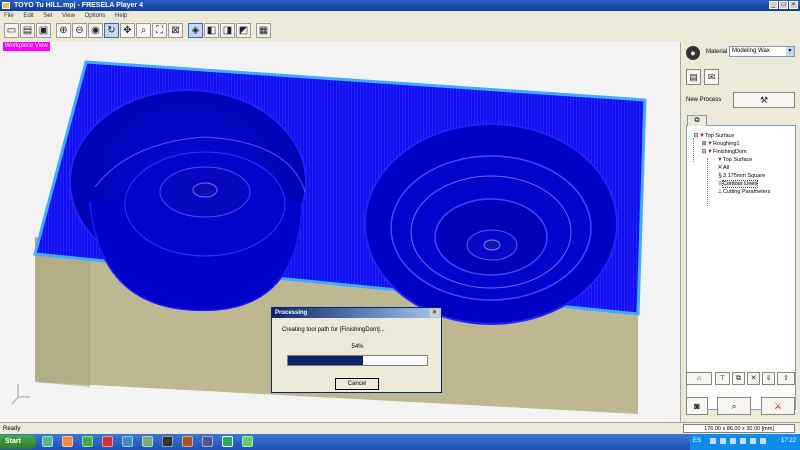  Describe the element at coordinates (723, 152) in the screenshot. I see `tree-item: ⊟▼FinishingDom` at that location.